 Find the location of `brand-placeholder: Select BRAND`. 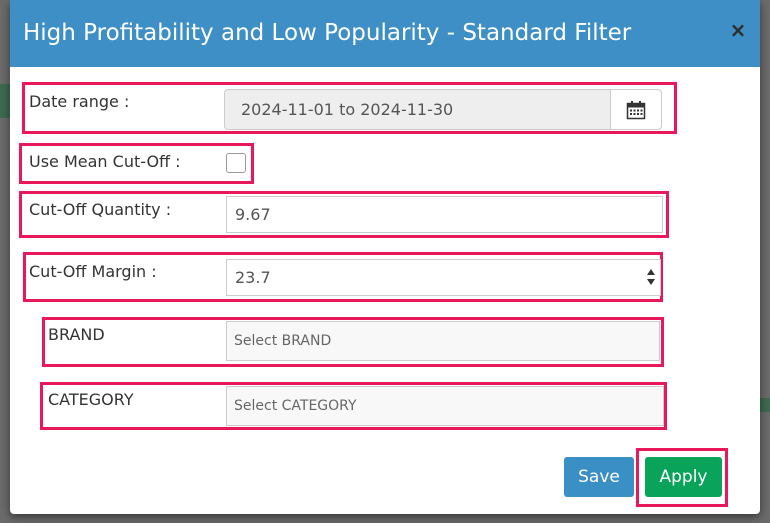

brand-placeholder: Select BRAND is located at coordinates (283, 341).